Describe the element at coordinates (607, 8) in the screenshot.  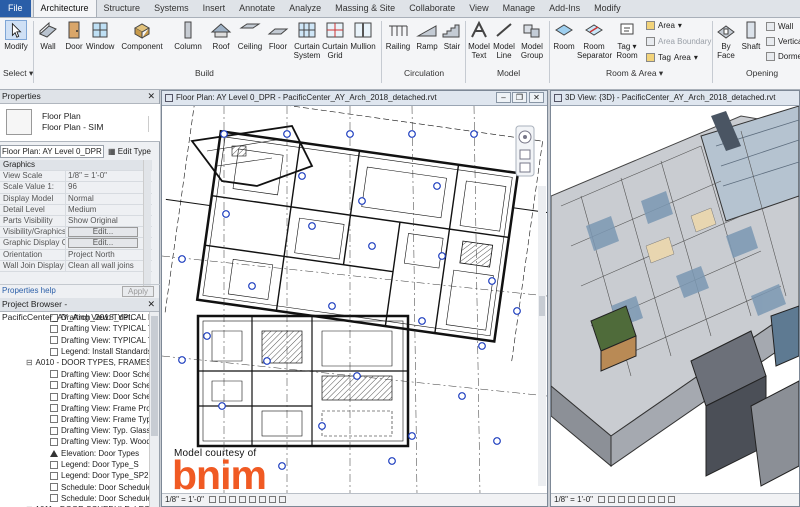
I see `tab-modify: Modify` at that location.